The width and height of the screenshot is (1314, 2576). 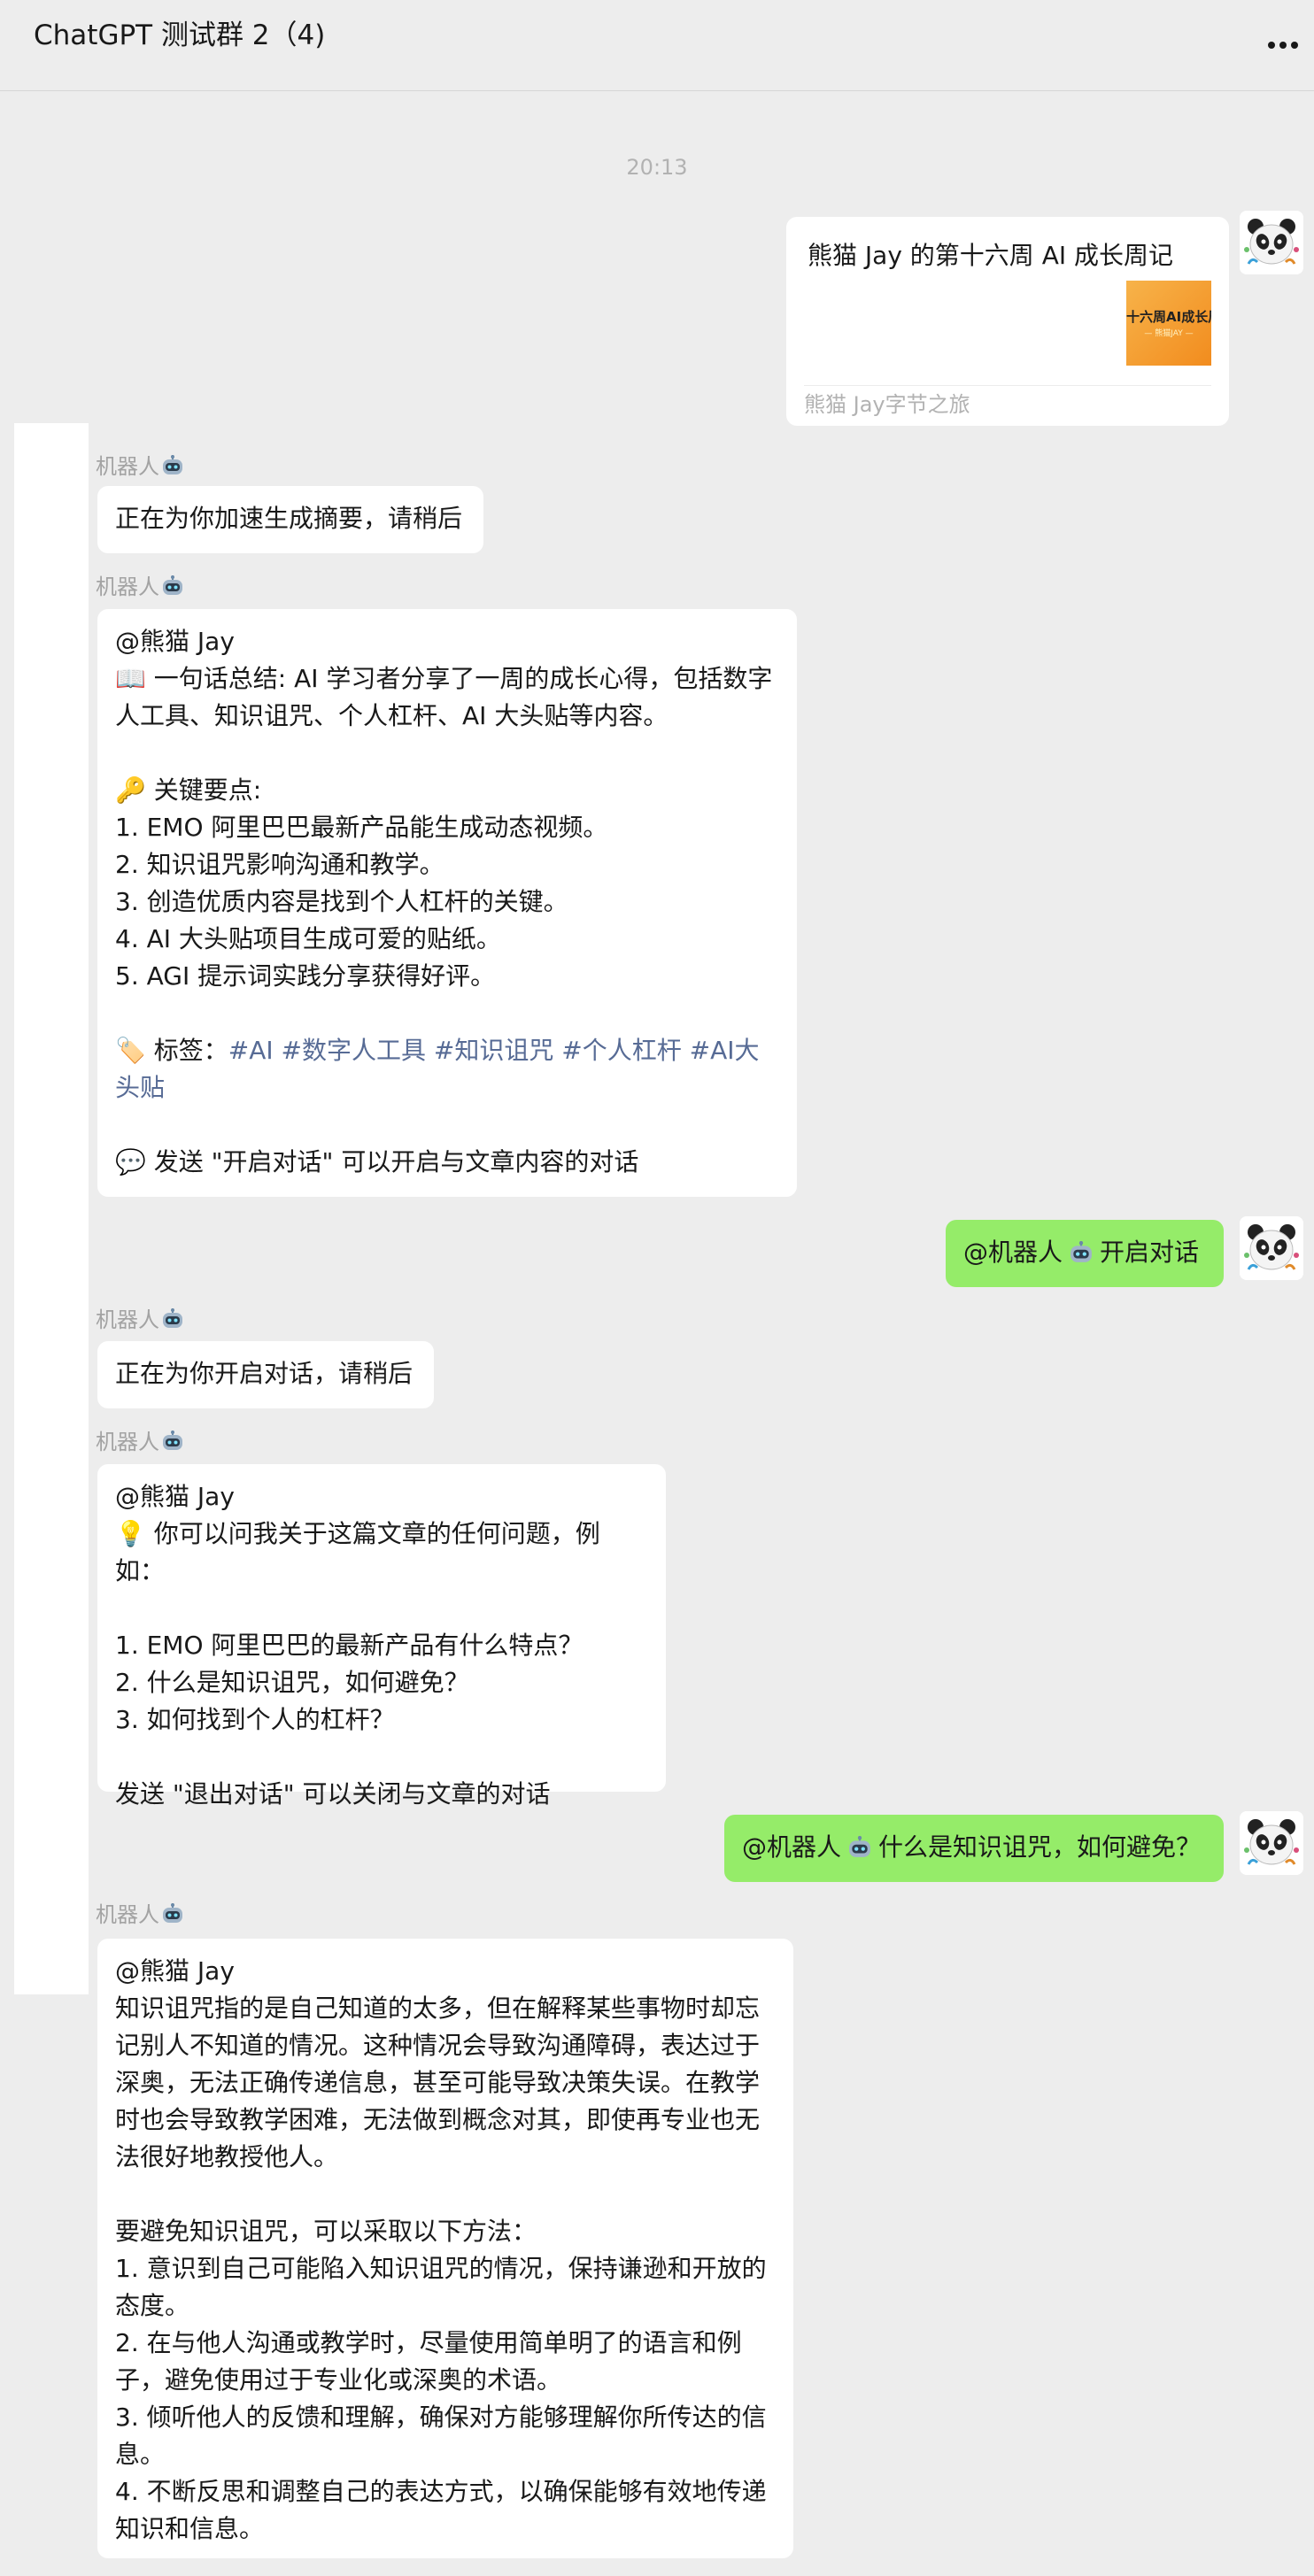 I want to click on method-item: 4. 不断反思和调整自己的表达方式，以确保能够有效地传递知识和信息。, so click(x=441, y=2510).